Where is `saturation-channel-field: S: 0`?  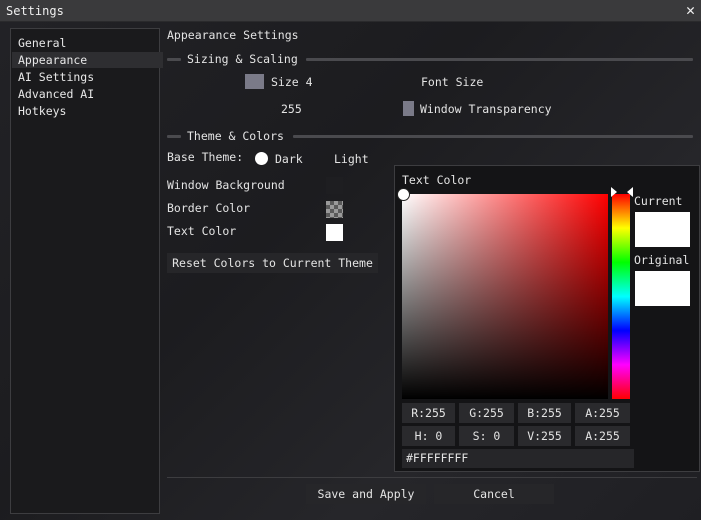 saturation-channel-field: S: 0 is located at coordinates (486, 436).